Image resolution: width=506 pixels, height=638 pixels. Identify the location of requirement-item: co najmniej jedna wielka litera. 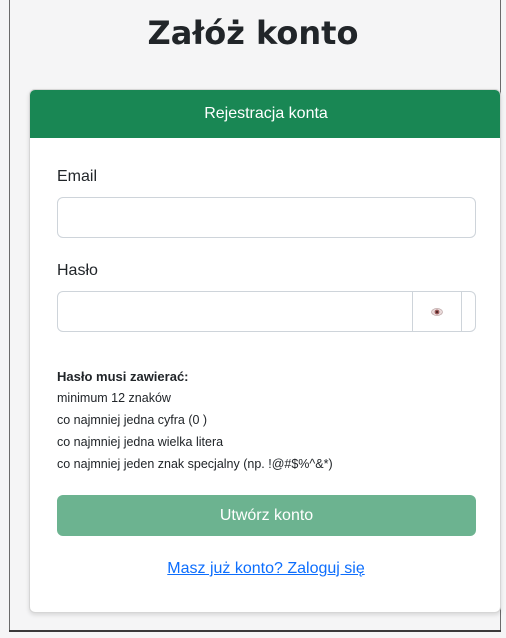
(140, 442).